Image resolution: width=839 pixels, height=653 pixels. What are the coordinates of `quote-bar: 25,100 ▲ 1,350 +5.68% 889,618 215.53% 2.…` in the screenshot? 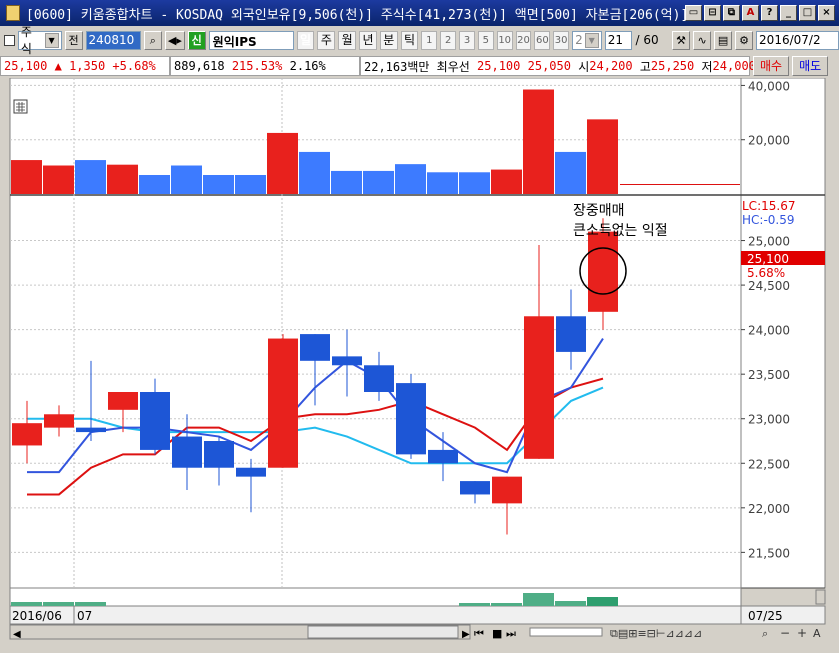 It's located at (419, 66).